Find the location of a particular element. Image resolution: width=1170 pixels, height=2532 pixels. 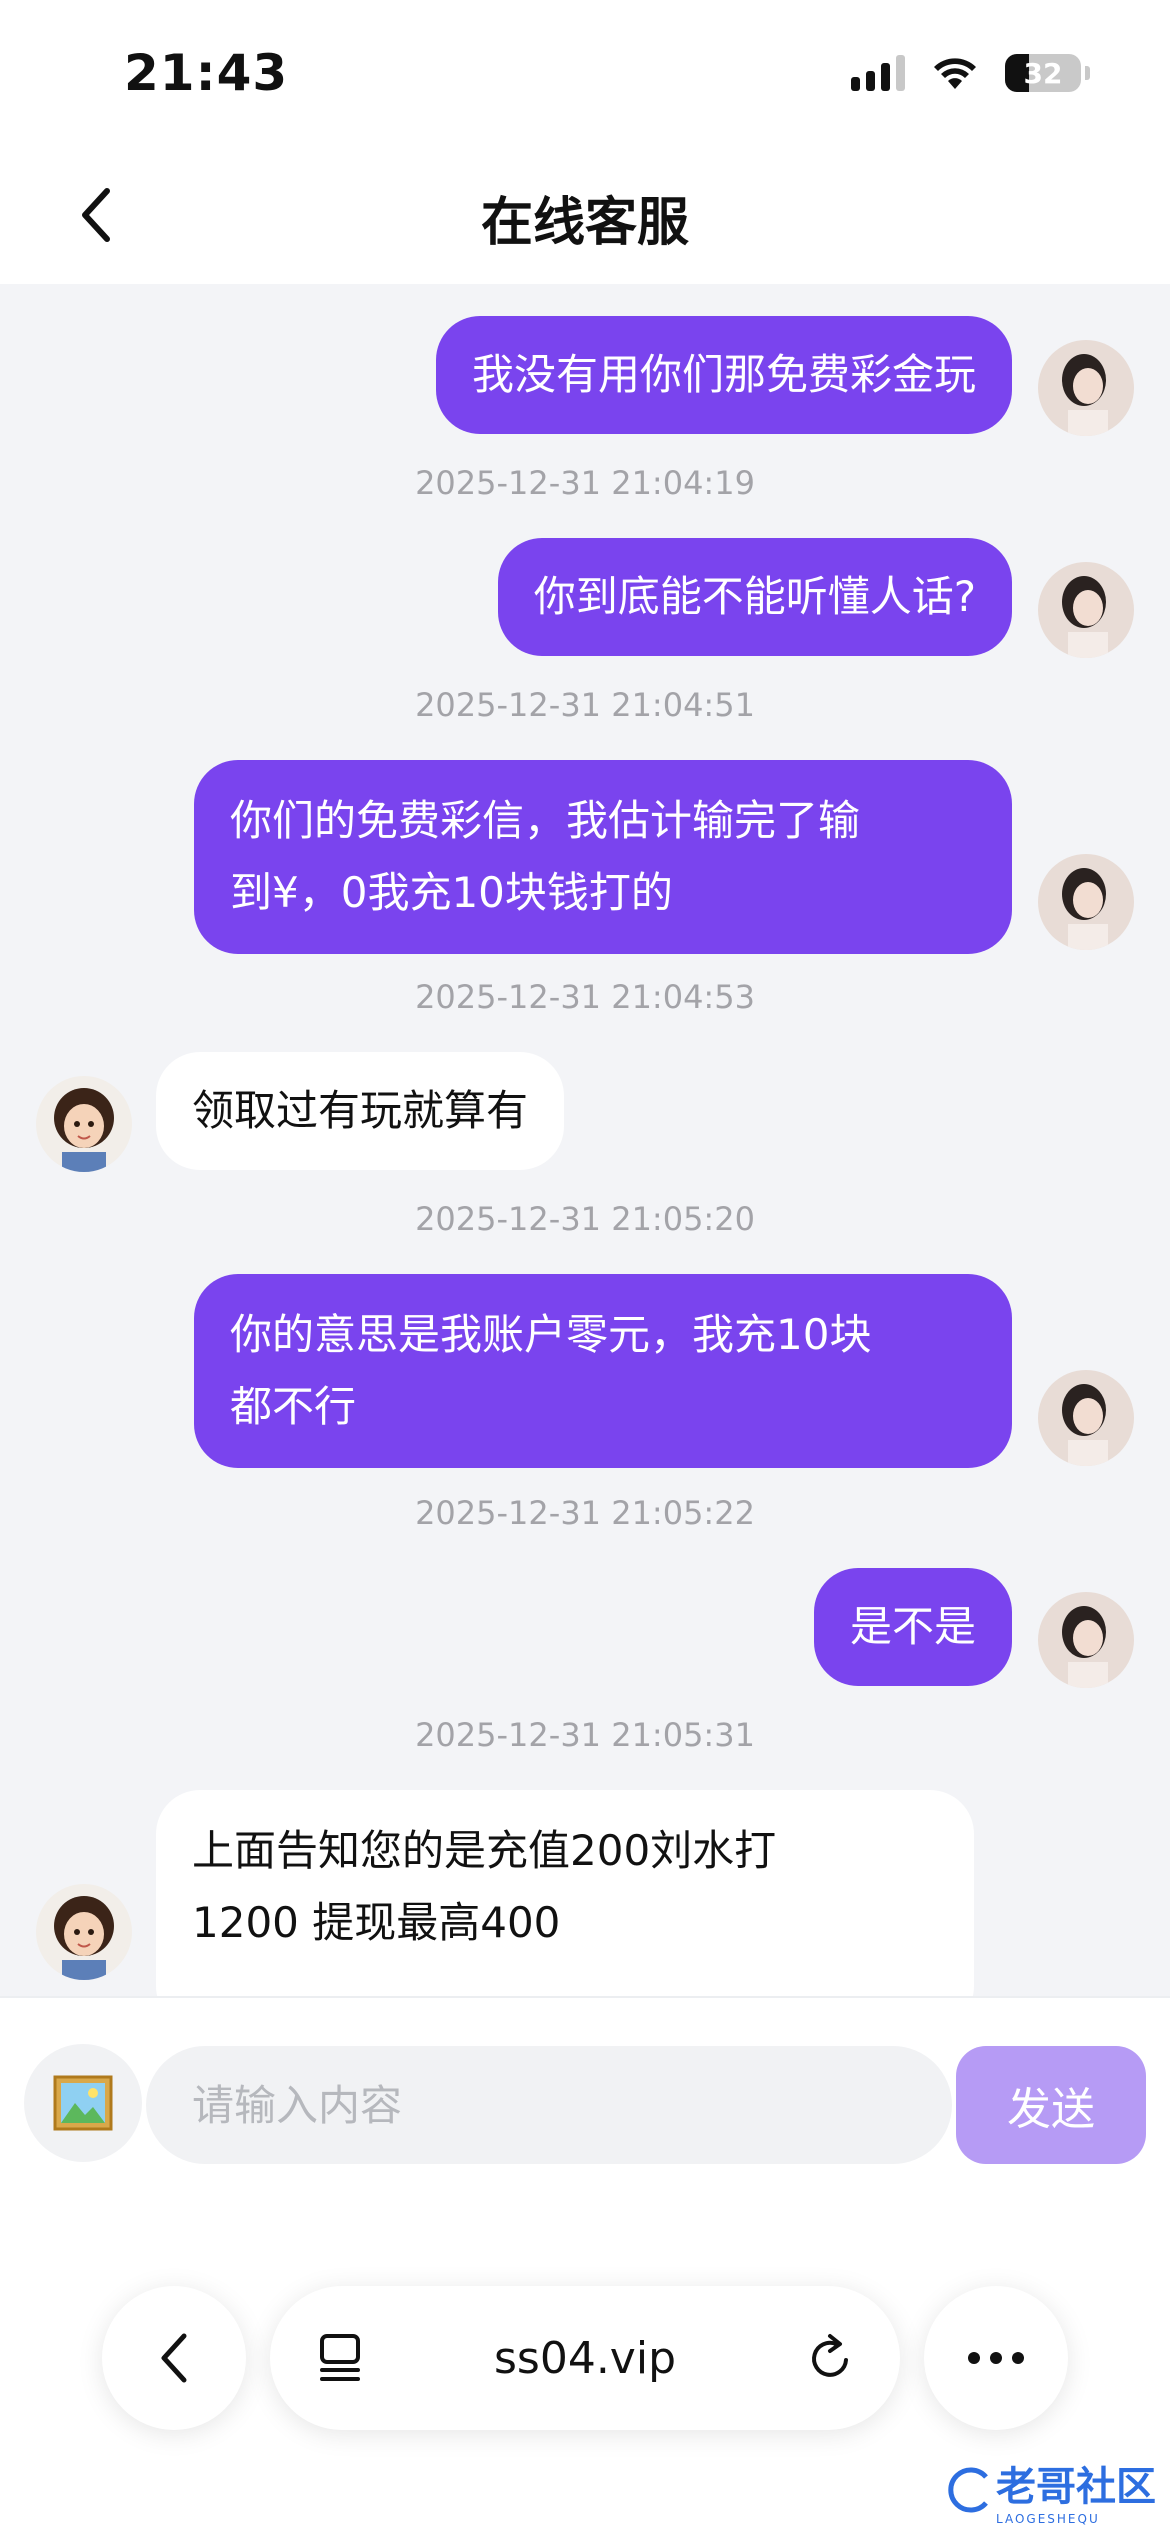

battery-icon: 32 is located at coordinates (1043, 73).